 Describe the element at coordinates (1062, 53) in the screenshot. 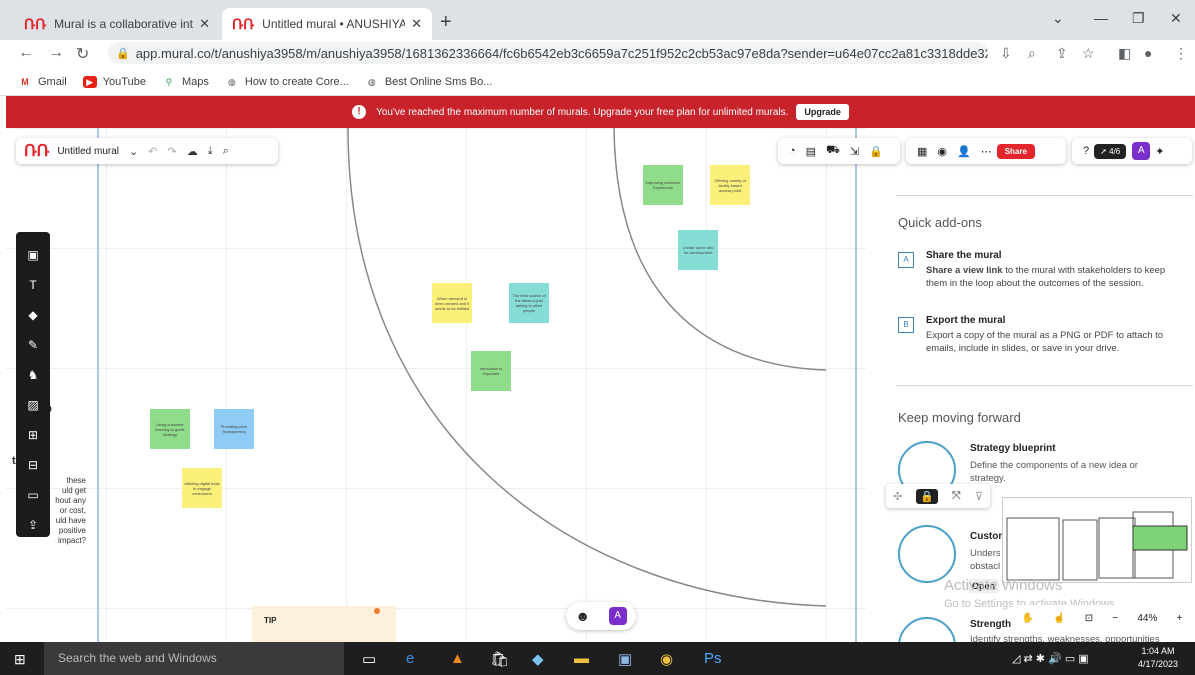

I see `share-page-icon: ⇪` at that location.